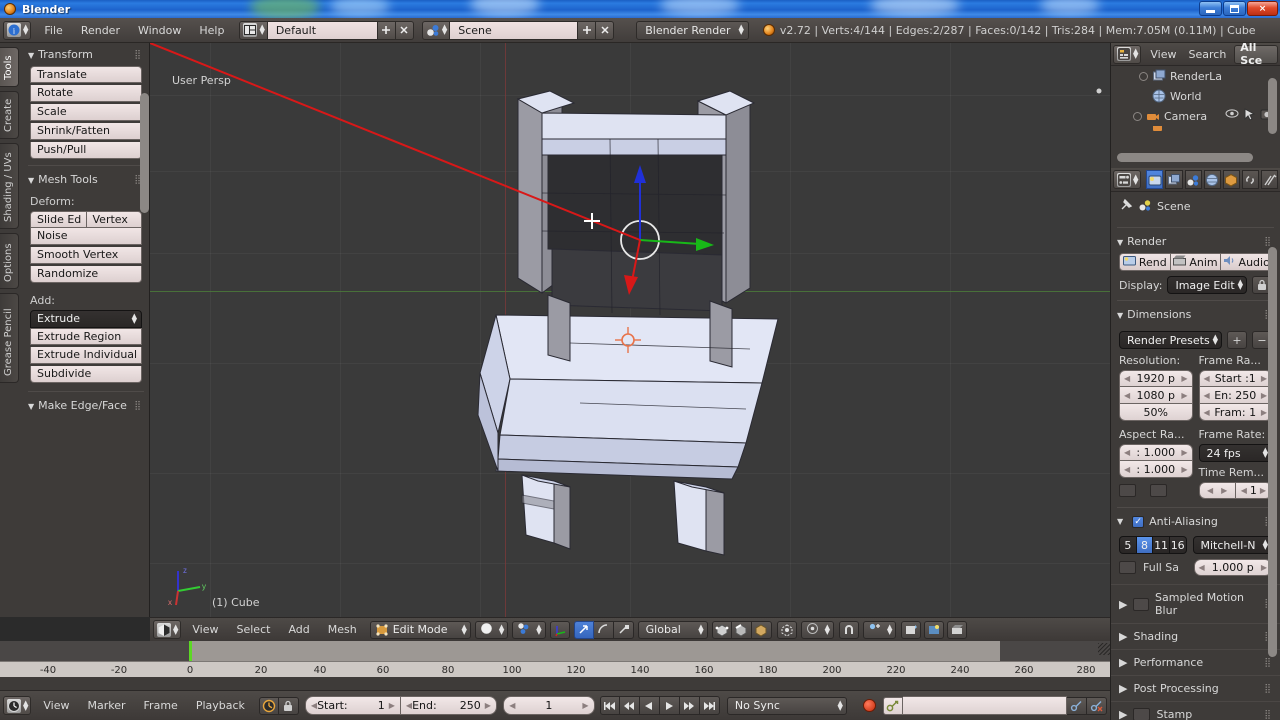  I want to click on noise-button: Noise, so click(86, 236).